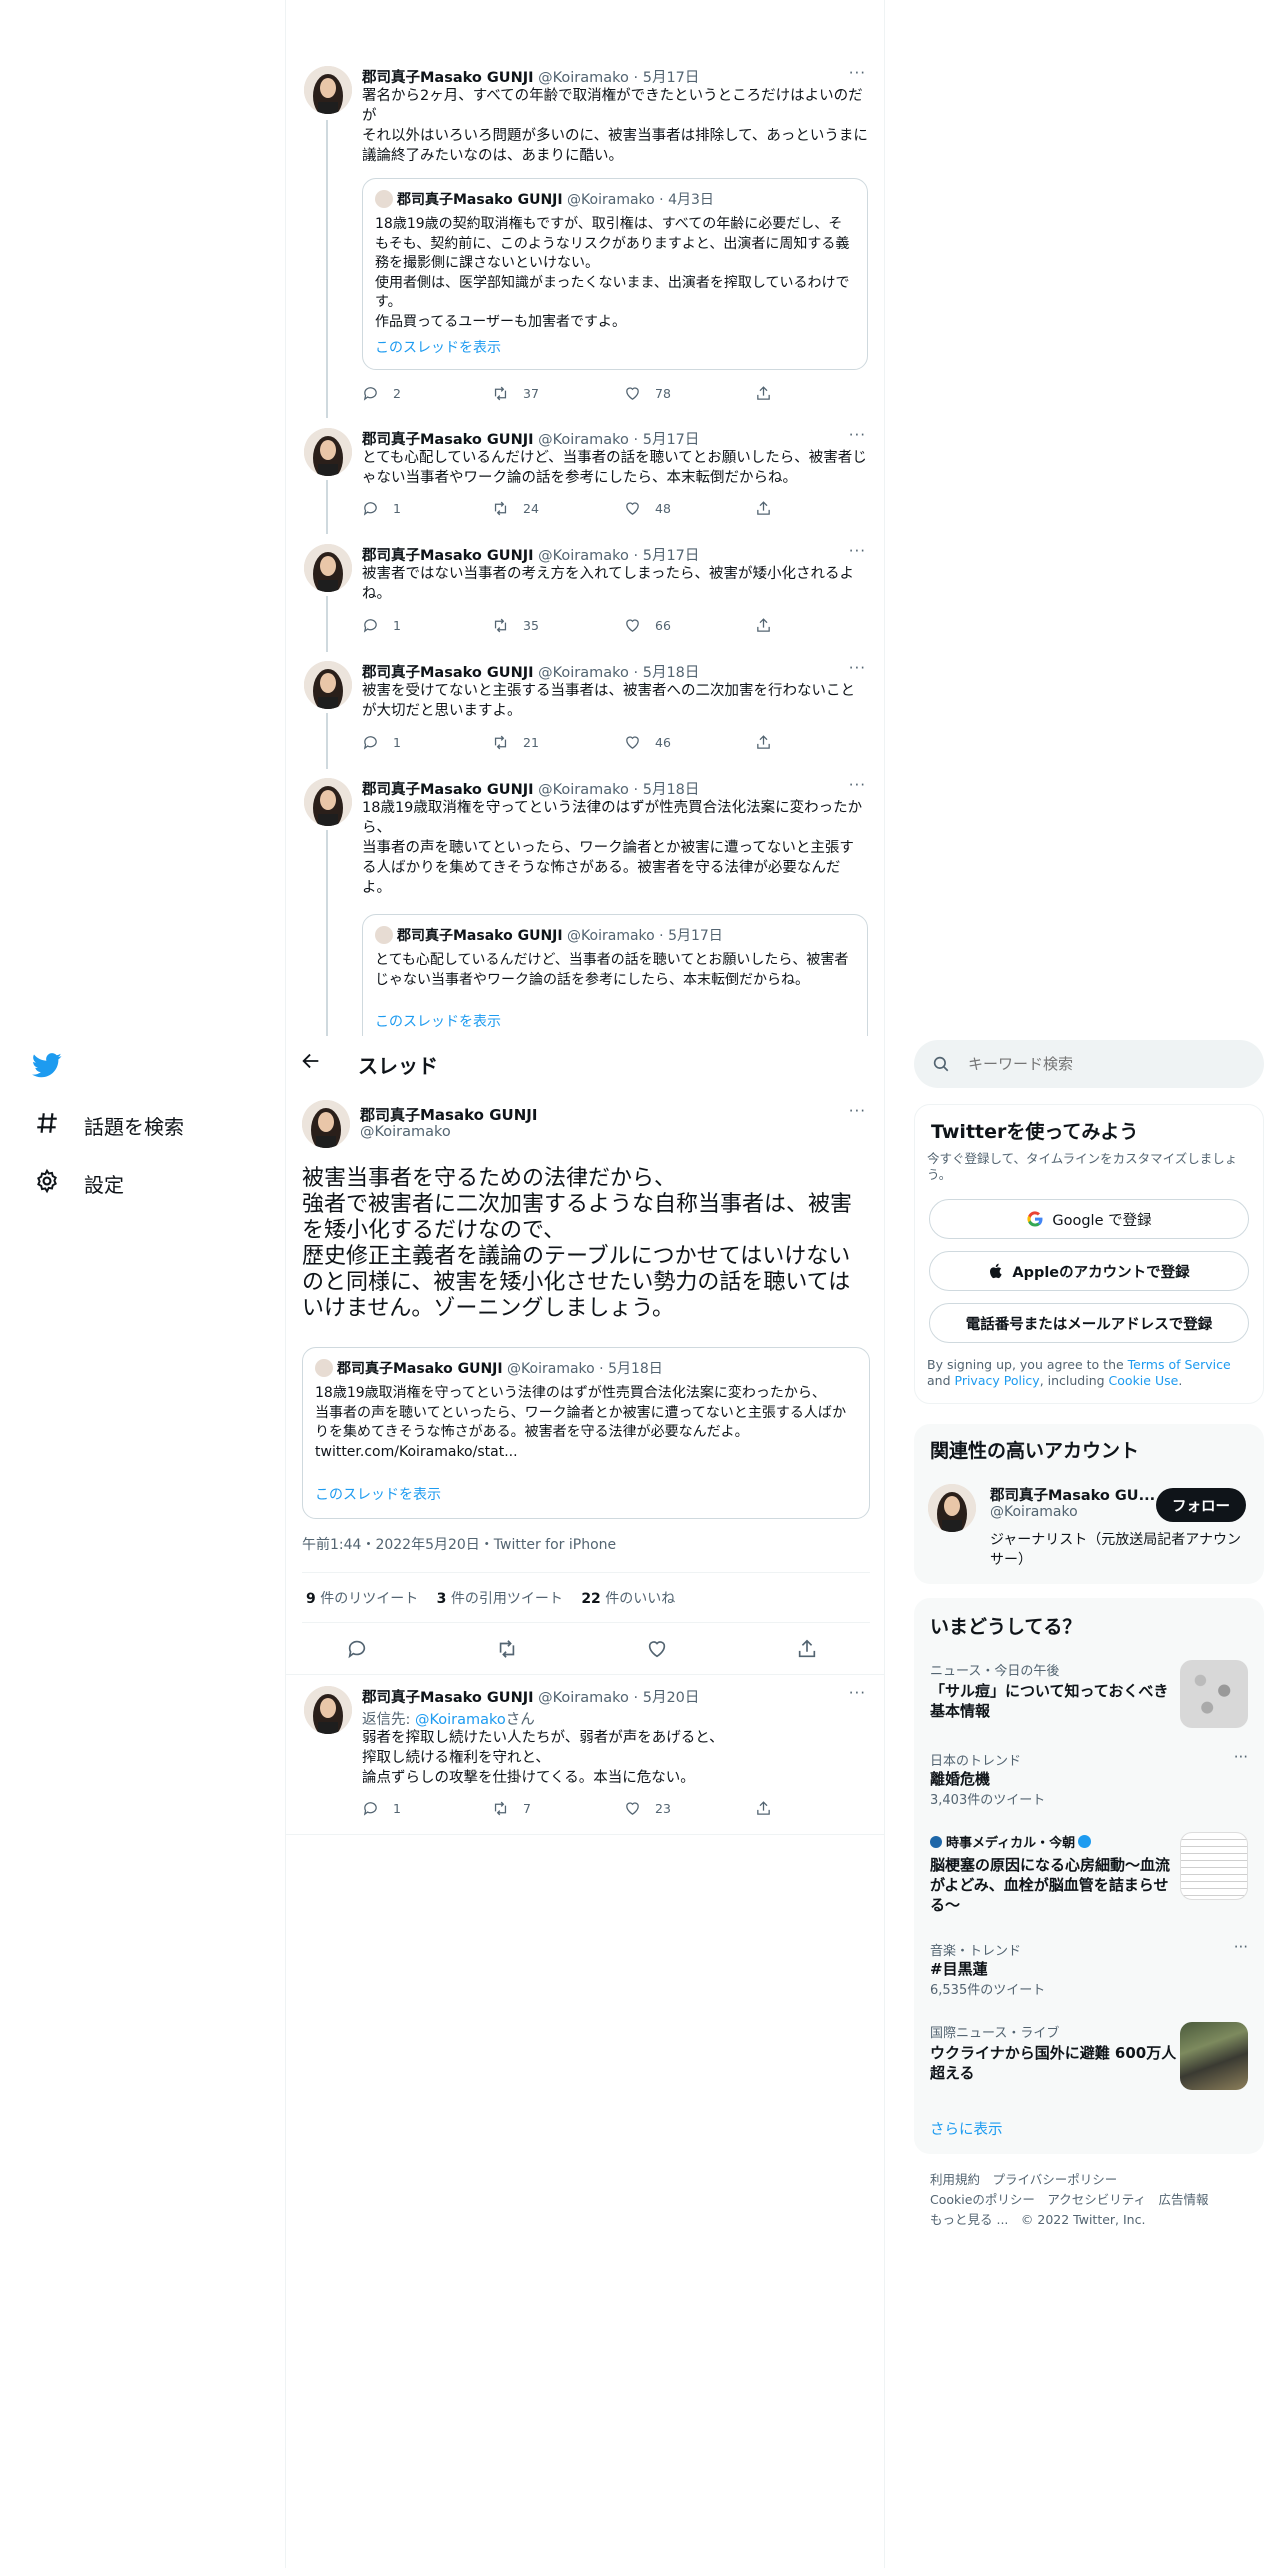 The width and height of the screenshot is (1284, 2568). I want to click on nav-explore: 話題を検索, so click(109, 1125).